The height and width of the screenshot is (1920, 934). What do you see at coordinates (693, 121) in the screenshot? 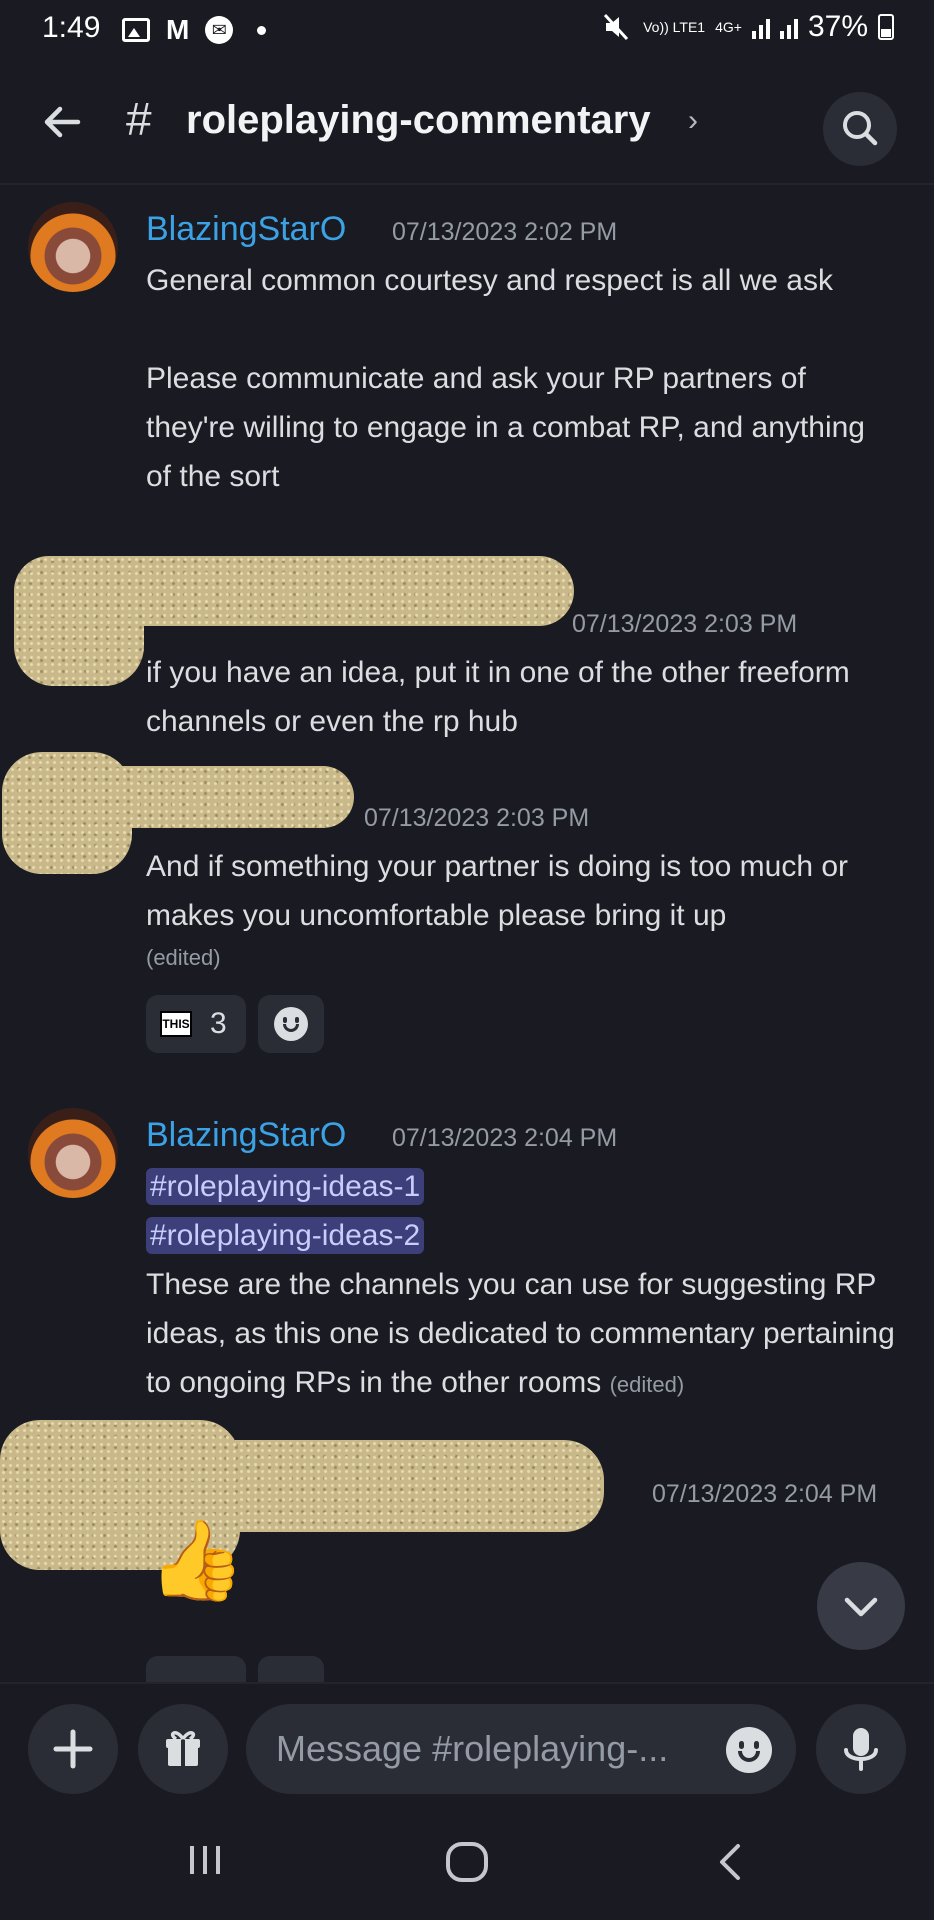
I see `chevron-right-icon: ›` at bounding box center [693, 121].